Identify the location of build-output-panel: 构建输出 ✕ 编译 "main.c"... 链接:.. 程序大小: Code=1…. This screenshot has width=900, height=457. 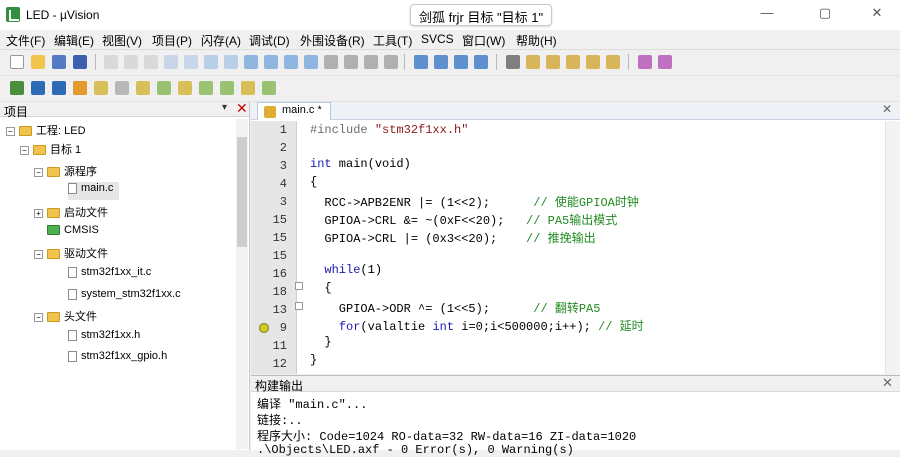
(575, 416).